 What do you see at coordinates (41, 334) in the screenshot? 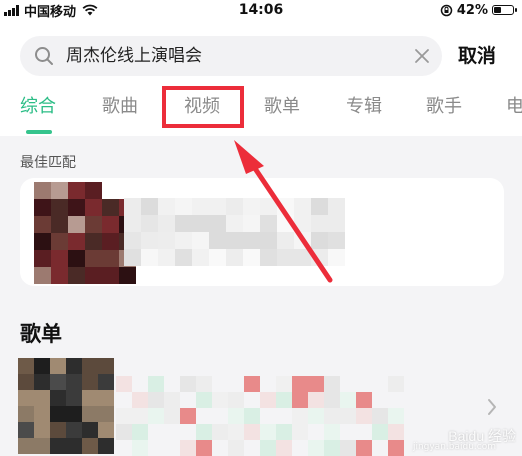
I see `playlist-section-title: 歌单` at bounding box center [41, 334].